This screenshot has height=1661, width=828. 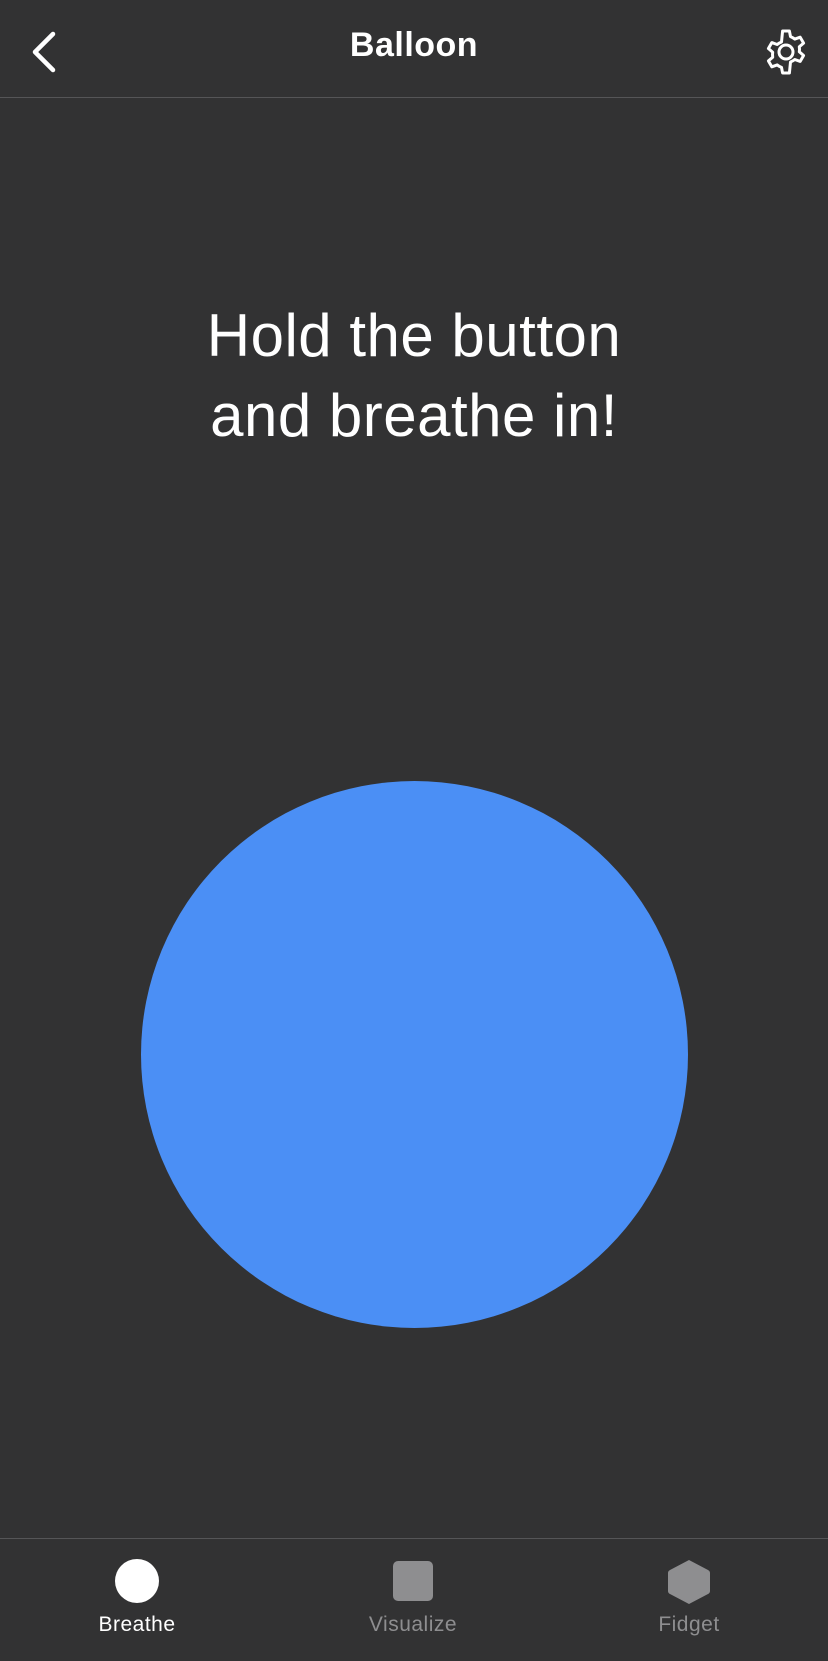 I want to click on tab-label-fidget: Fidget, so click(x=689, y=1624).